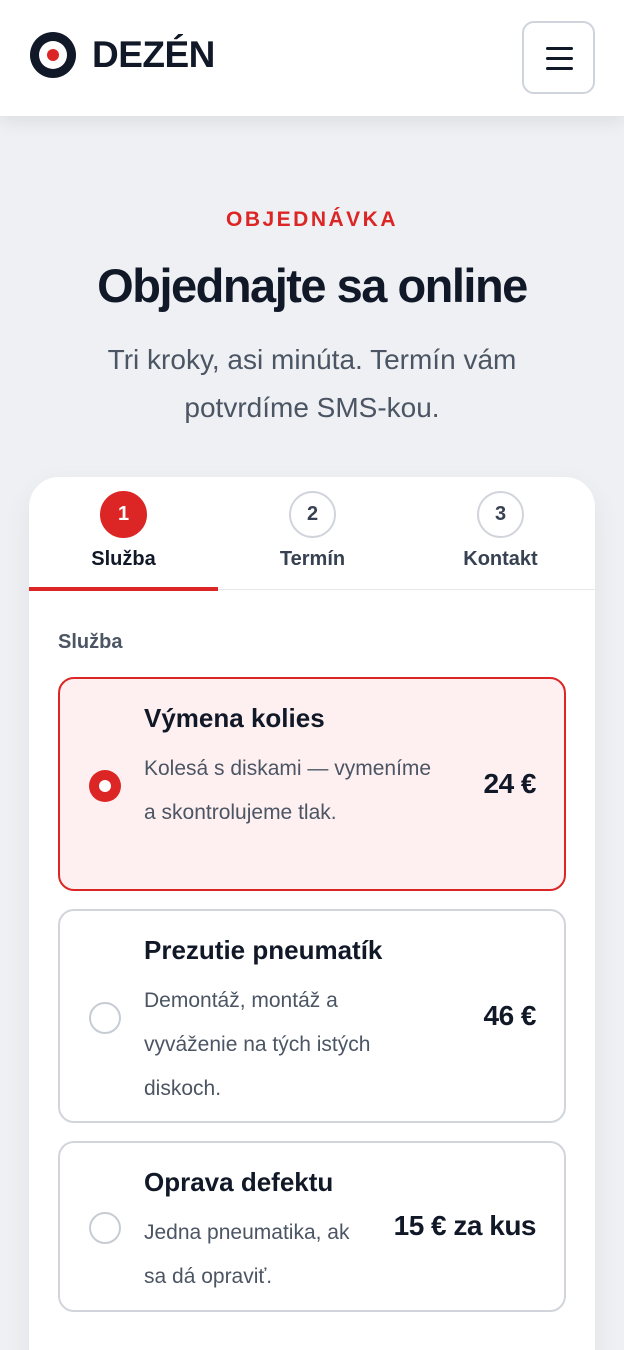 The width and height of the screenshot is (624, 1350). What do you see at coordinates (53, 55) in the screenshot?
I see `target-logo-icon` at bounding box center [53, 55].